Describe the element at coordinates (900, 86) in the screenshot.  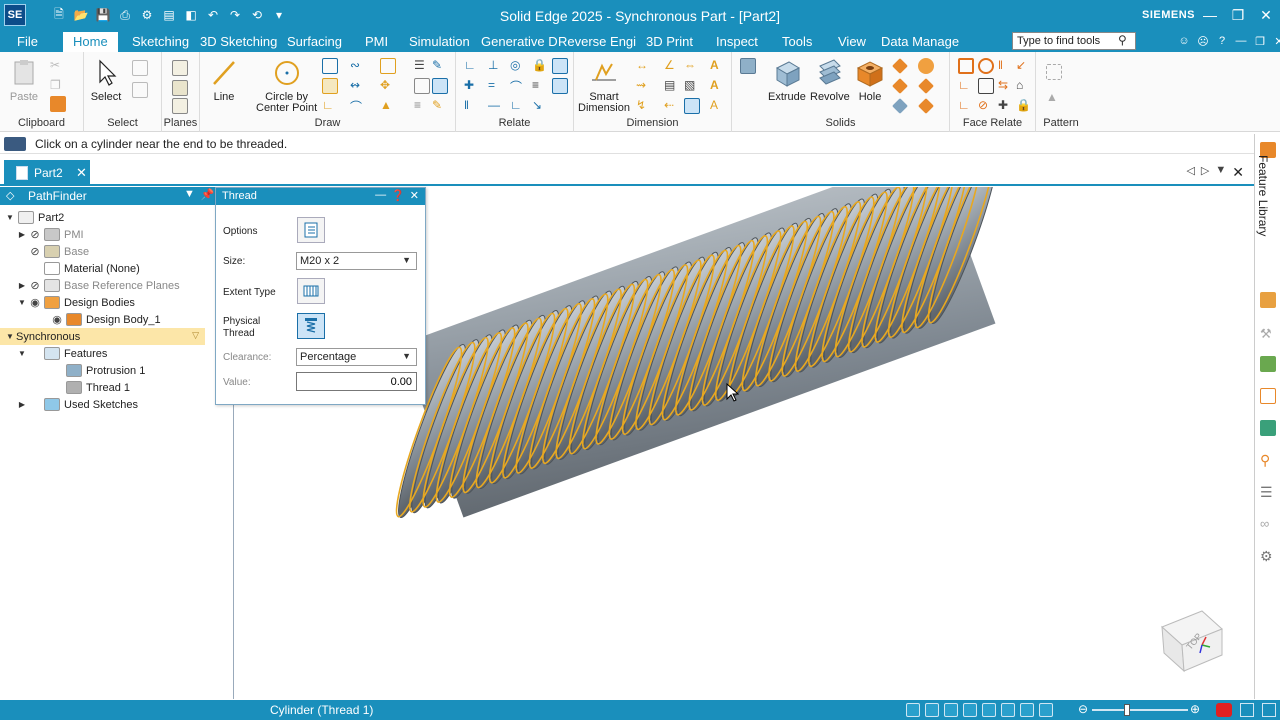
I see `draft-icon` at that location.